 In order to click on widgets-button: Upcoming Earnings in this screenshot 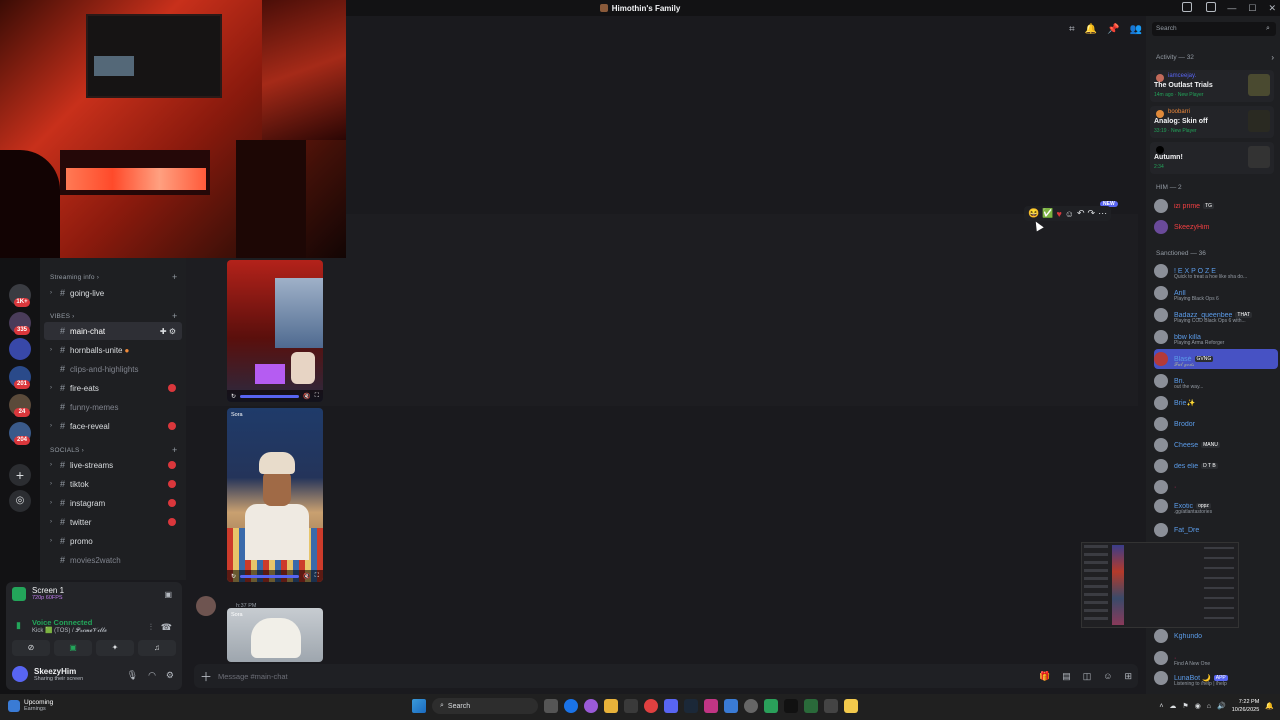, I will do `click(30, 705)`.